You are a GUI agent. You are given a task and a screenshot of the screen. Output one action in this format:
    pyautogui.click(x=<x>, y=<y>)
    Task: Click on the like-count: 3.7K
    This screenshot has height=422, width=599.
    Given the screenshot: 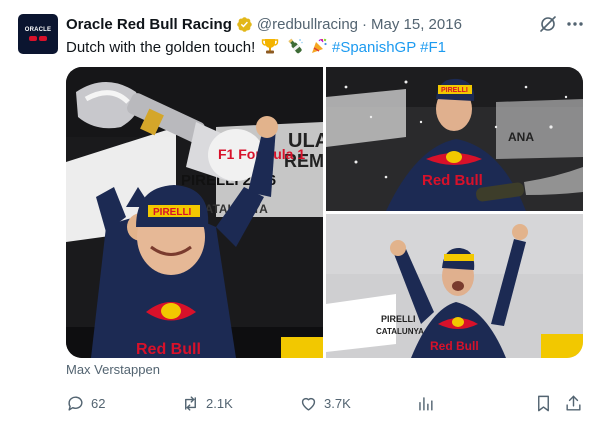 What is the action you would take?
    pyautogui.click(x=337, y=403)
    